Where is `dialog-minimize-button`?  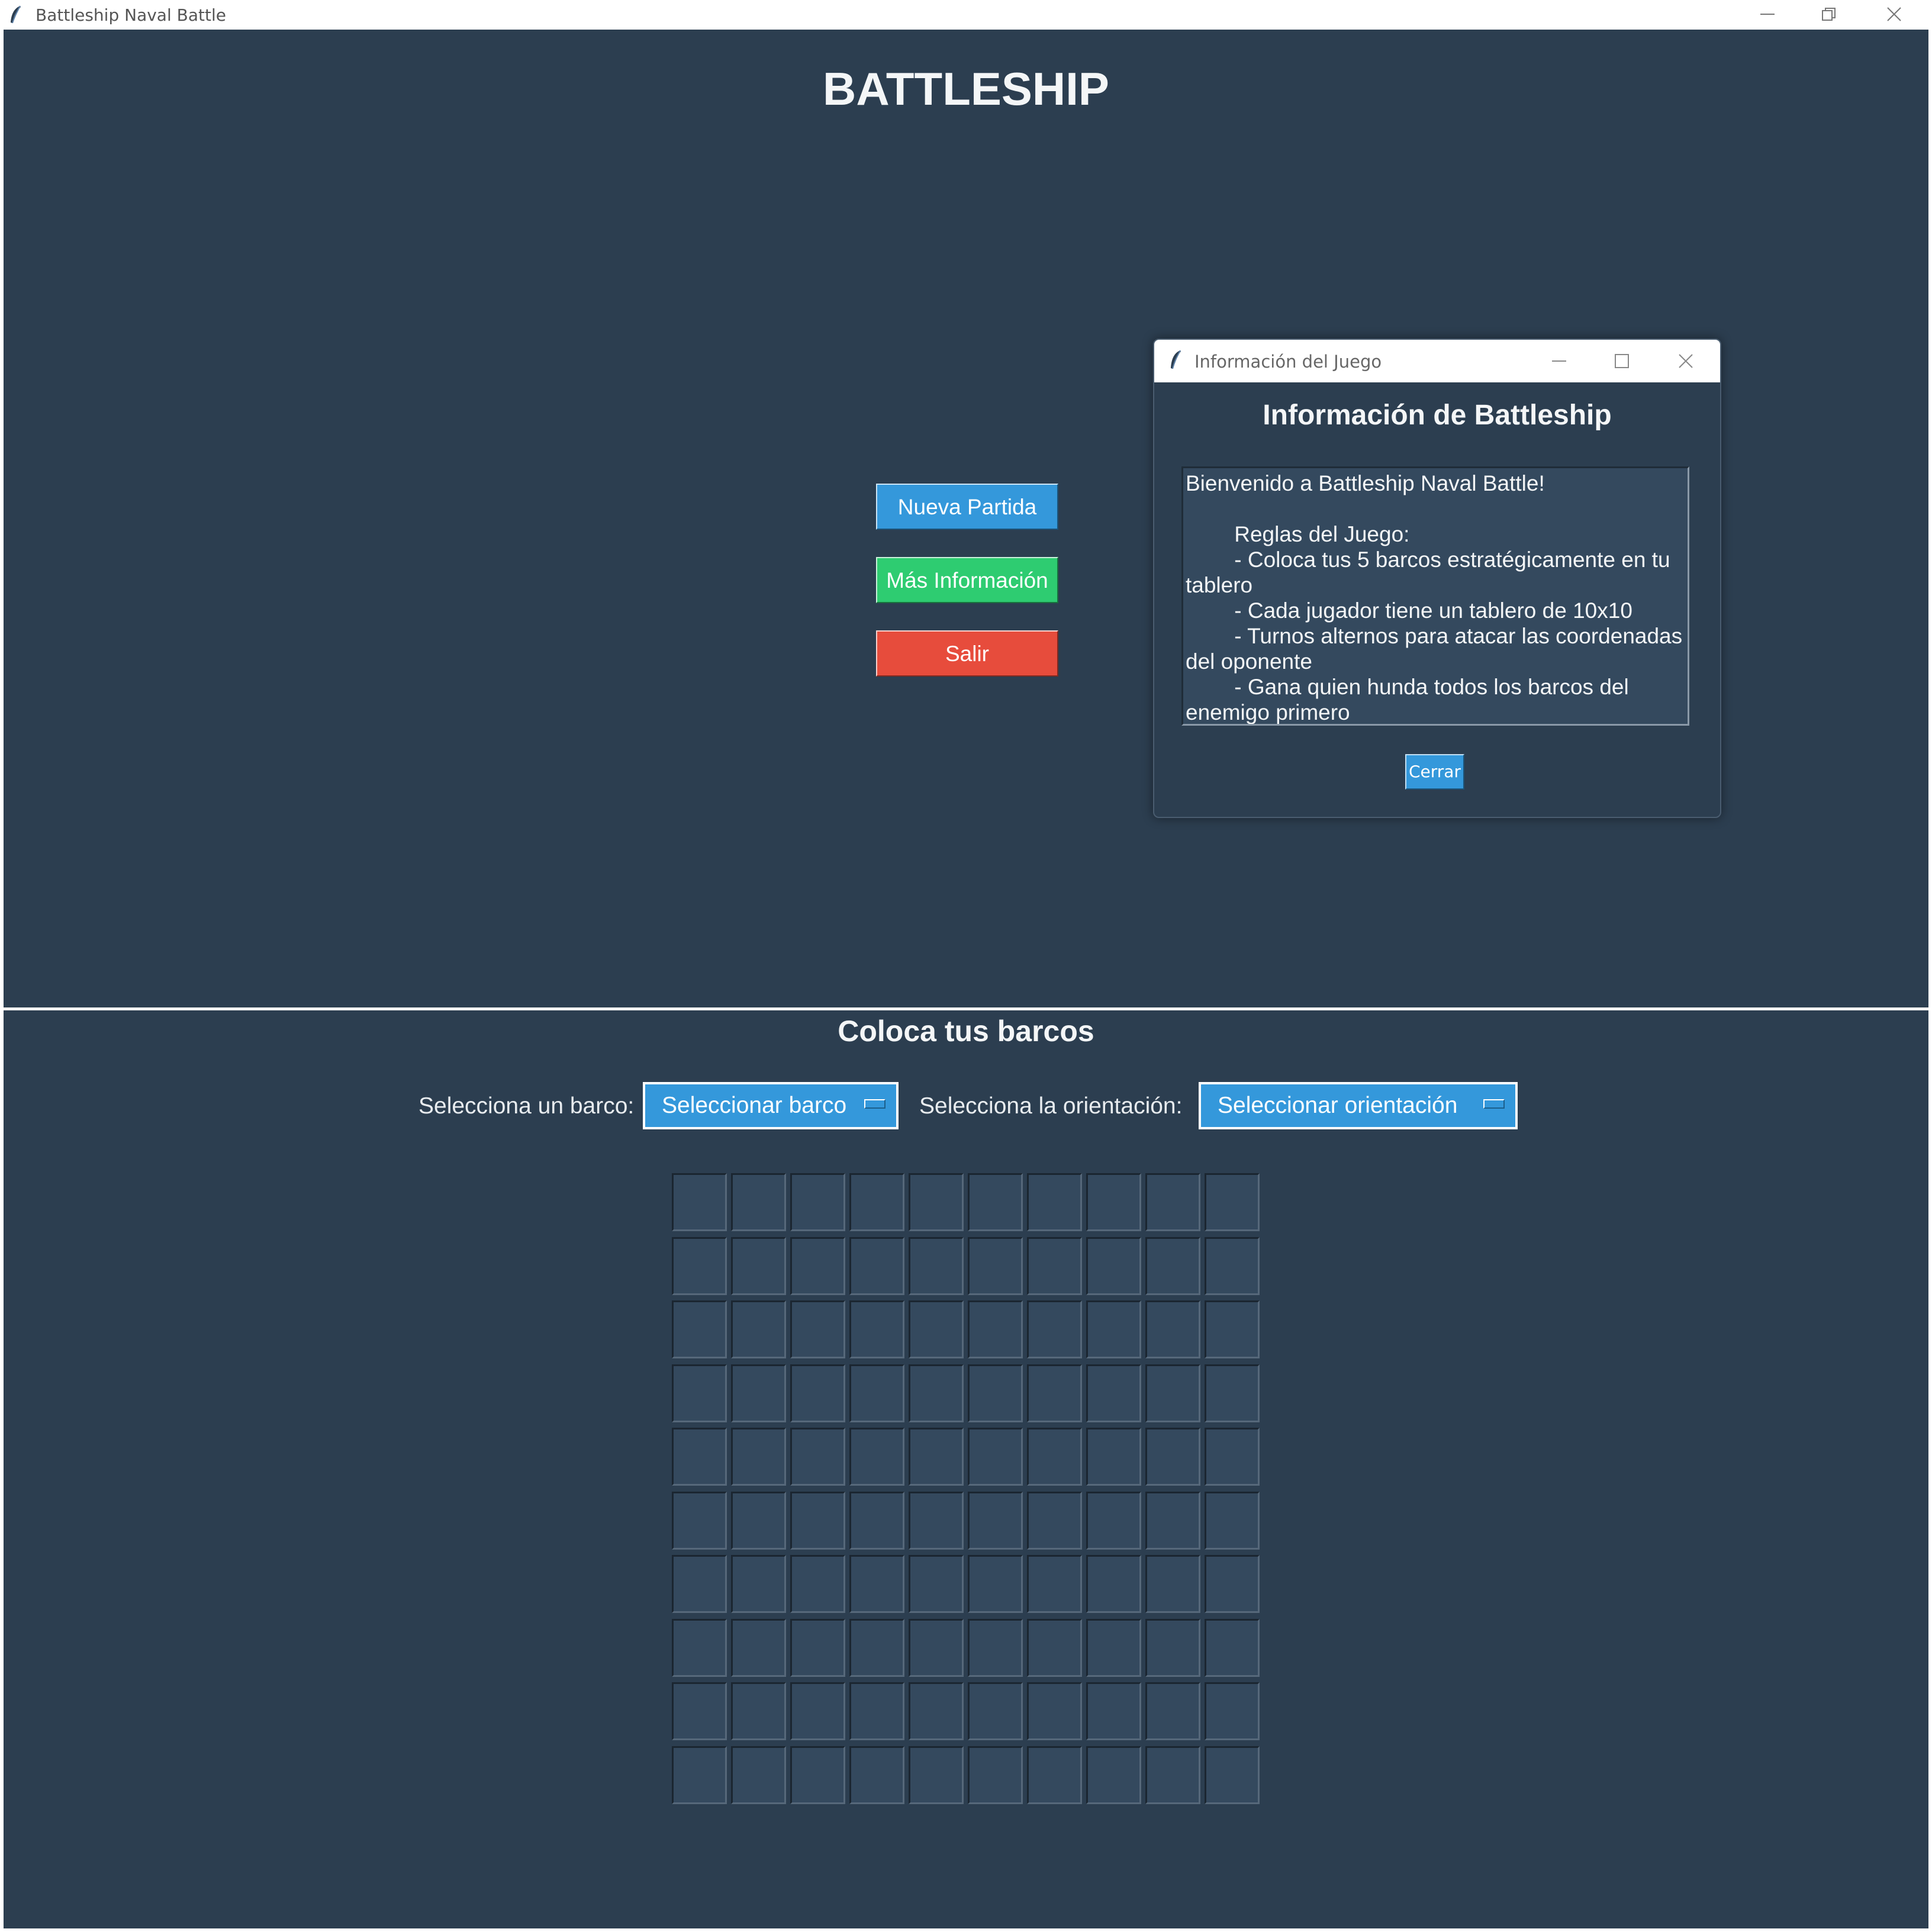 dialog-minimize-button is located at coordinates (1559, 361).